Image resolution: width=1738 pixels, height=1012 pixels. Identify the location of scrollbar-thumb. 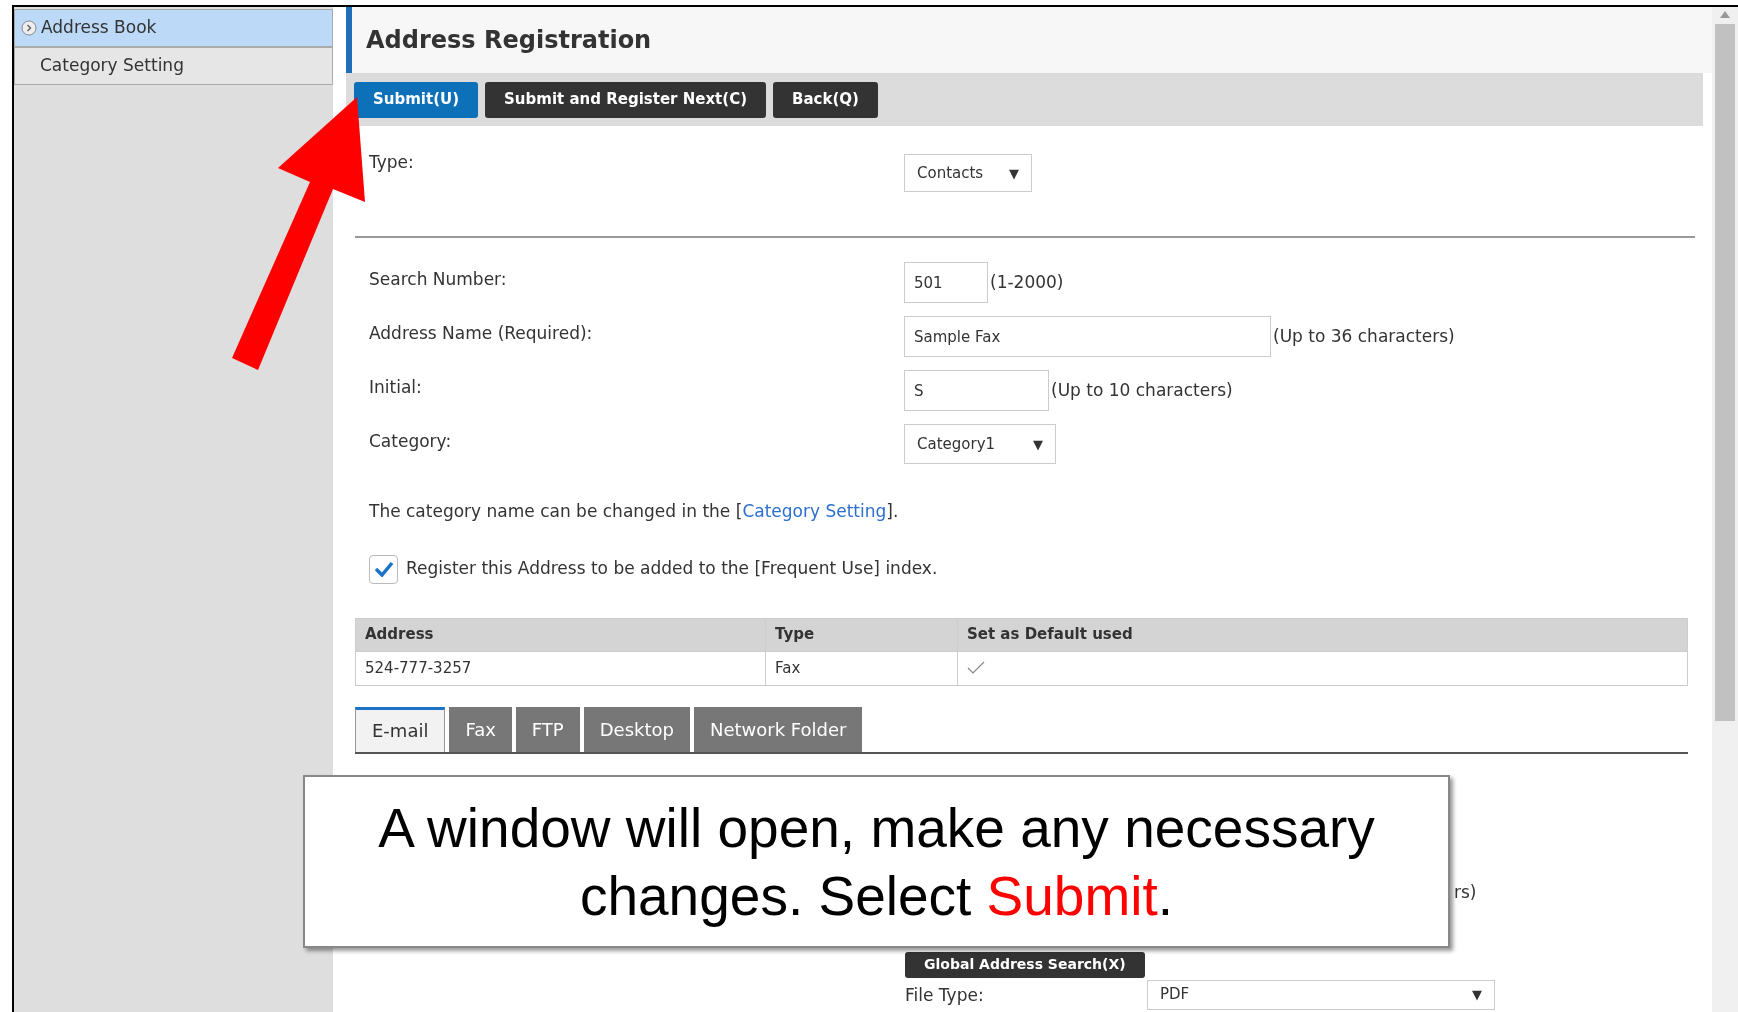
(1725, 372).